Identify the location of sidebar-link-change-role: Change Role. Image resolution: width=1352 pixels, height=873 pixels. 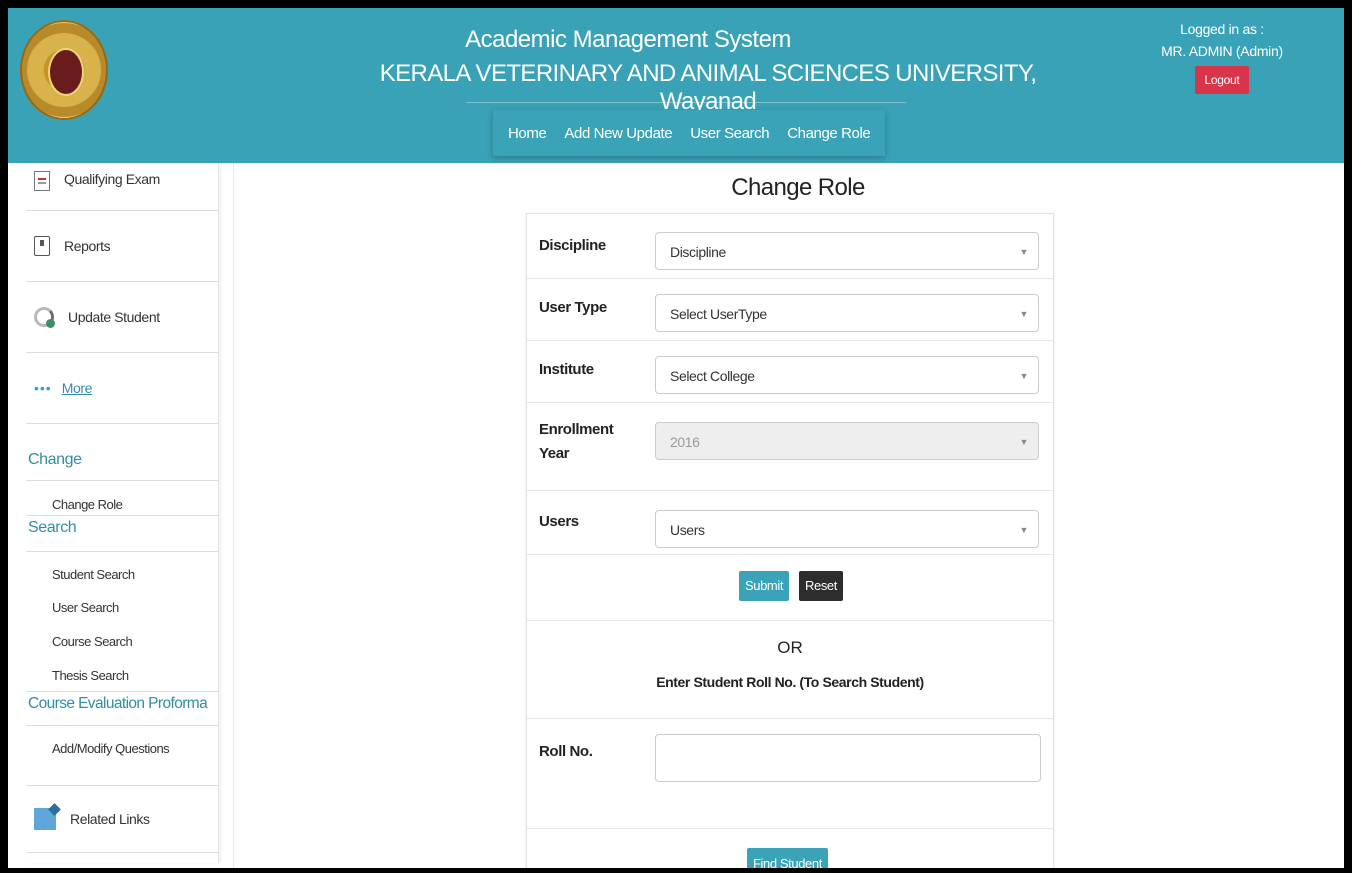
(87, 504).